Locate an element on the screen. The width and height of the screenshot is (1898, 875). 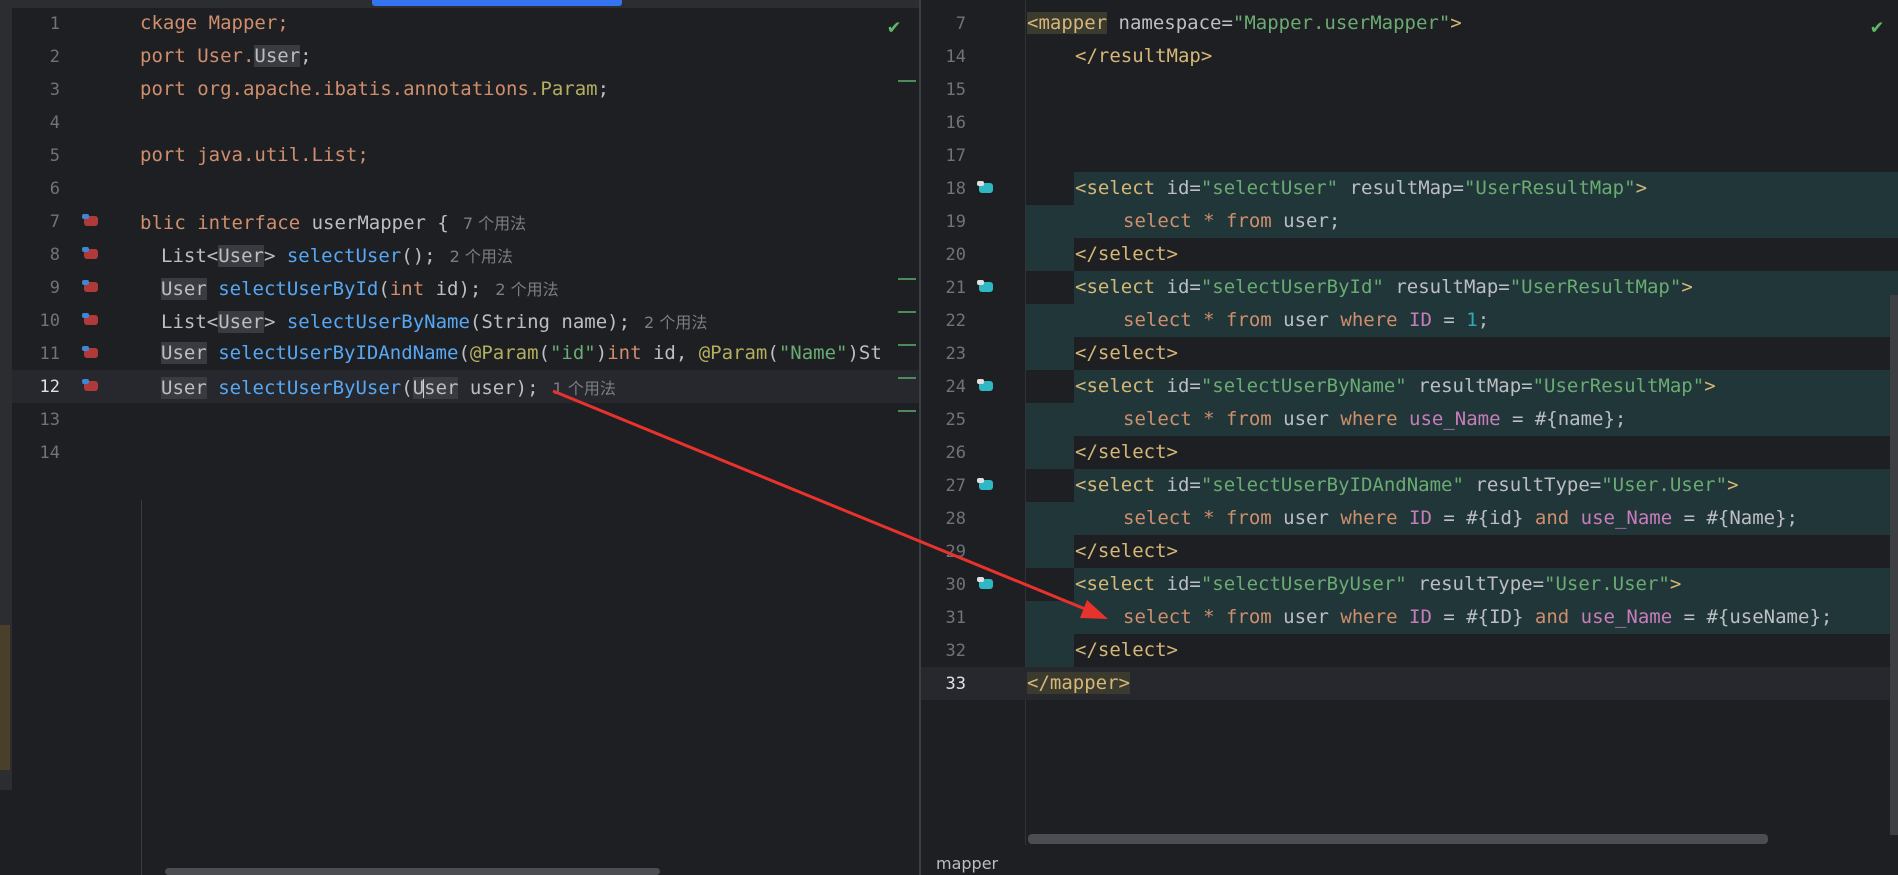
arrow-head is located at coordinates (1094, 609).